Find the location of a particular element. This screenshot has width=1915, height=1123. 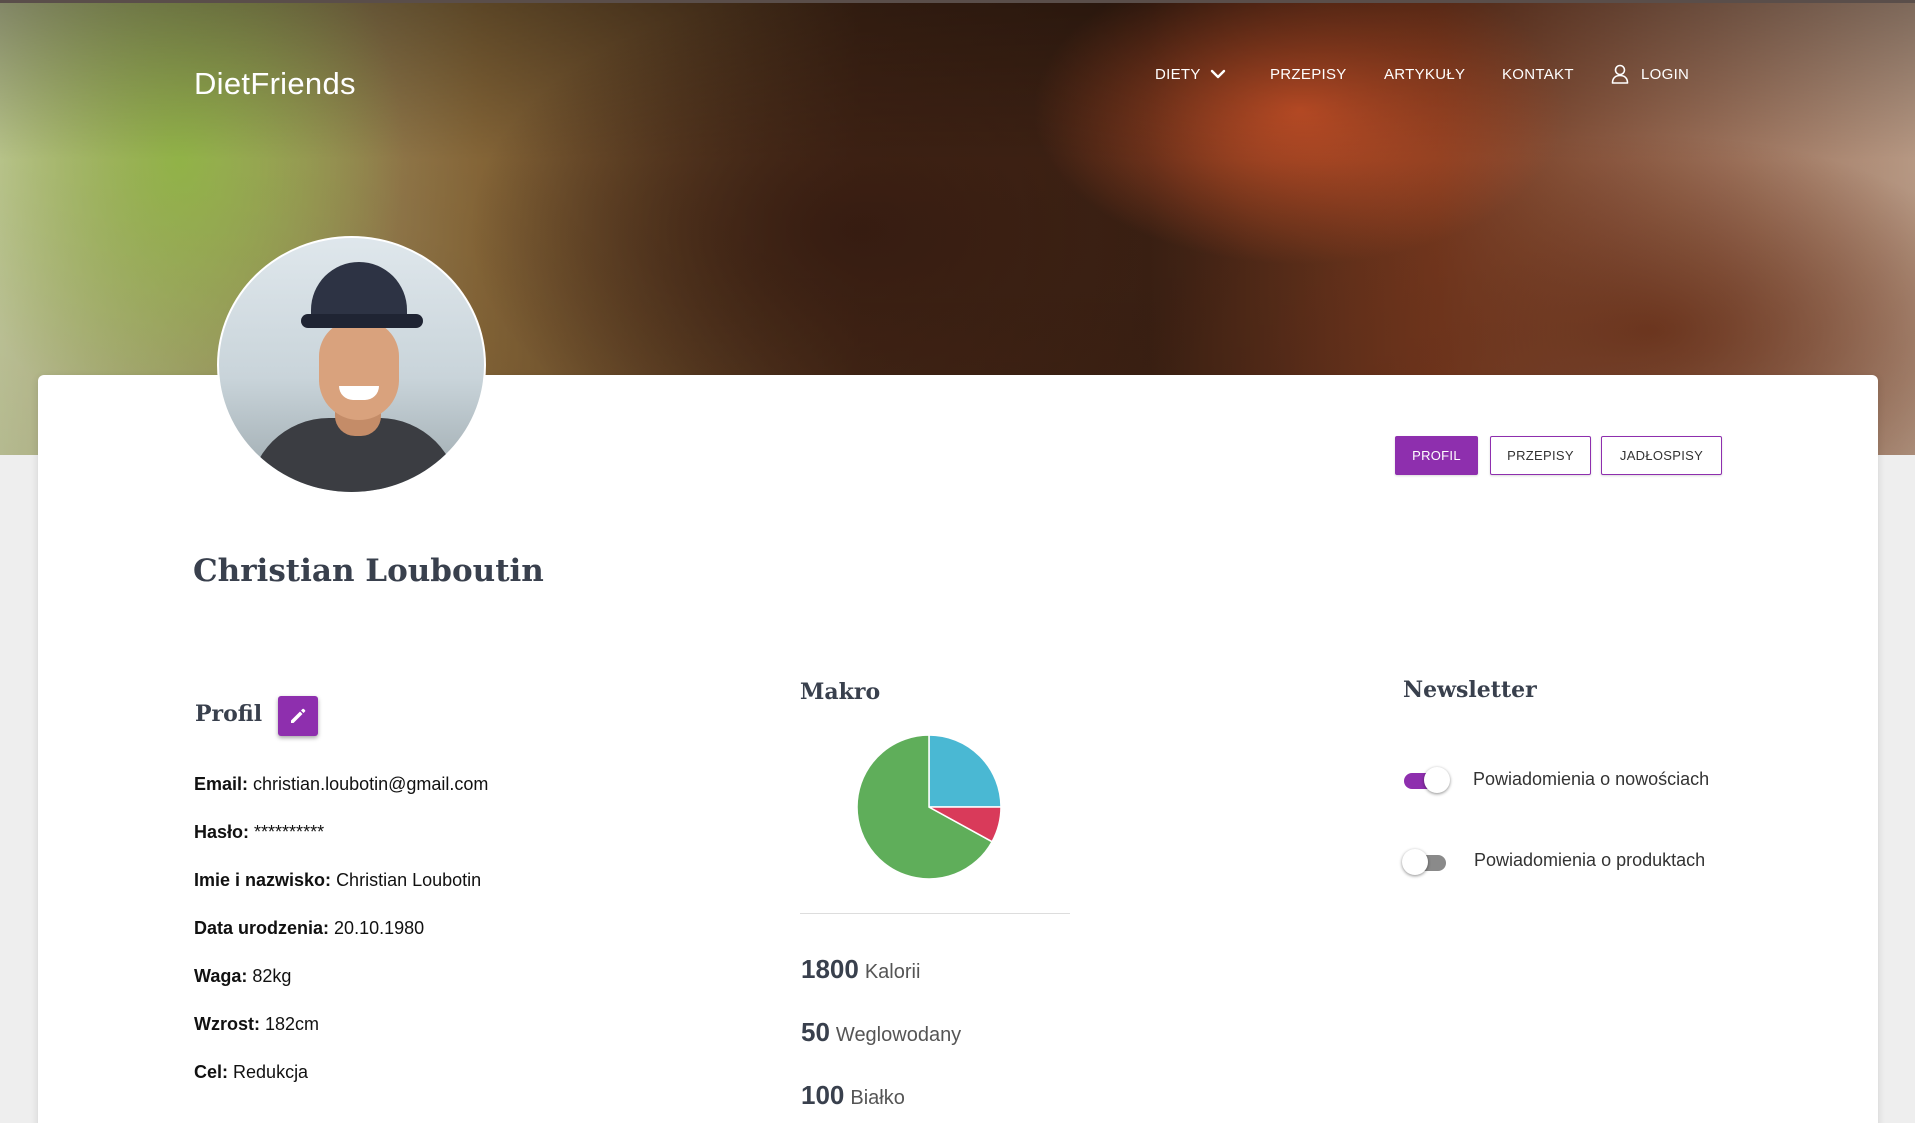

profile-row-fullname: Imie i nazwisko: Christian Loubotin is located at coordinates (337, 880).